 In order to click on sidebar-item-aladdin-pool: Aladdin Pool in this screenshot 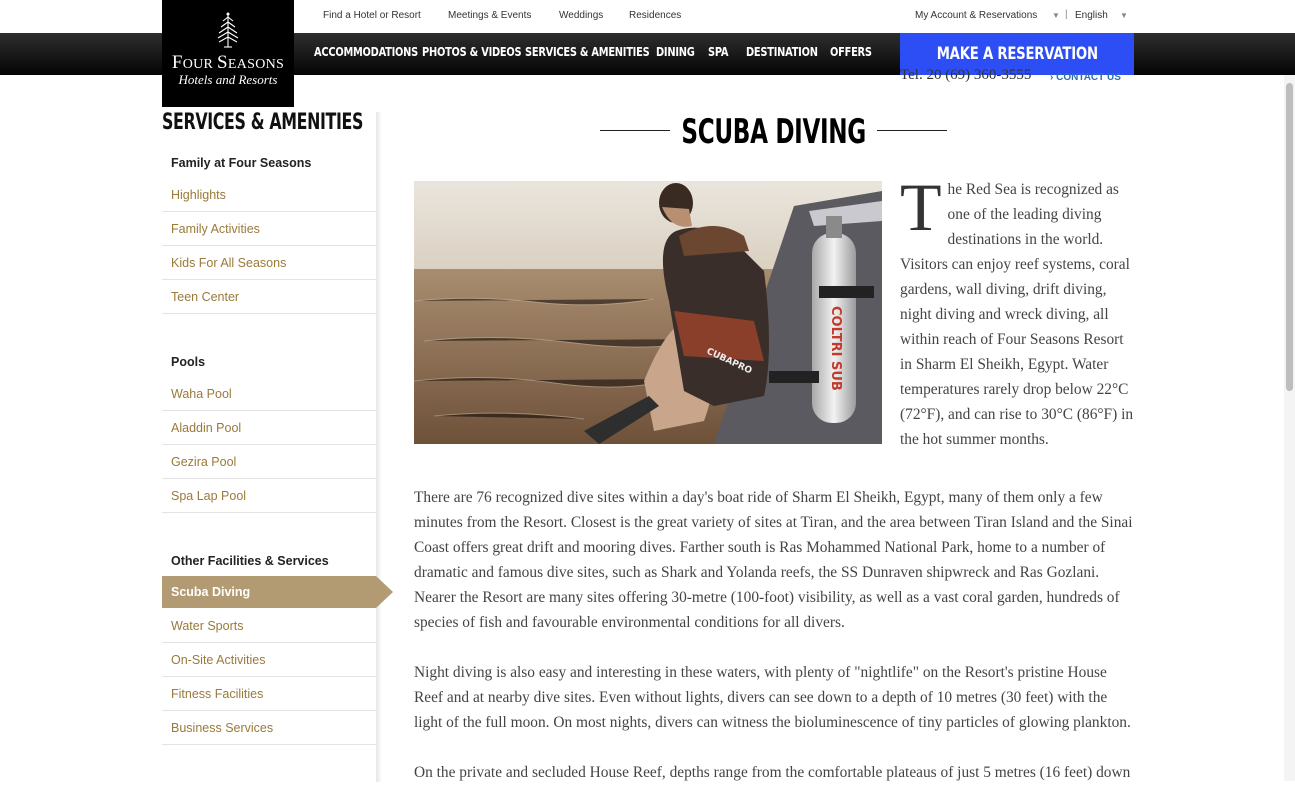, I will do `click(269, 428)`.